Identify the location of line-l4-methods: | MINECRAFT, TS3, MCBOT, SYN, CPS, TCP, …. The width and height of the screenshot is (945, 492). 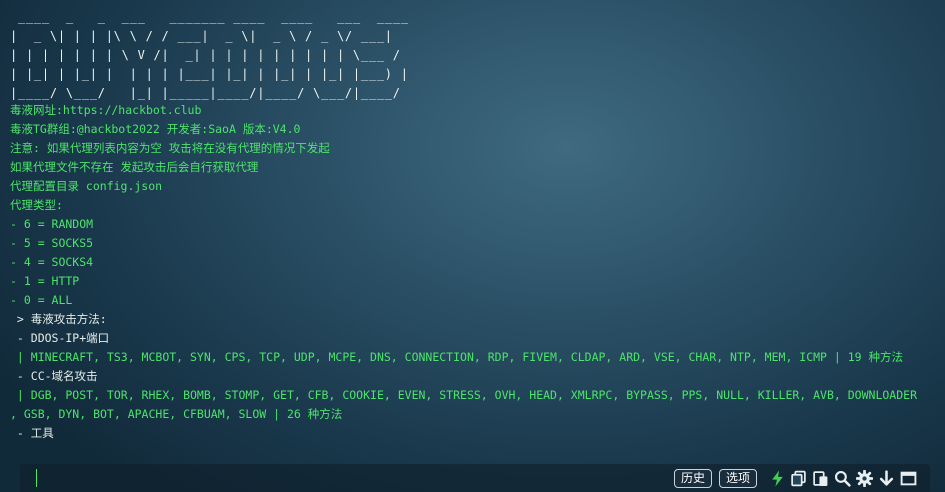
(457, 357).